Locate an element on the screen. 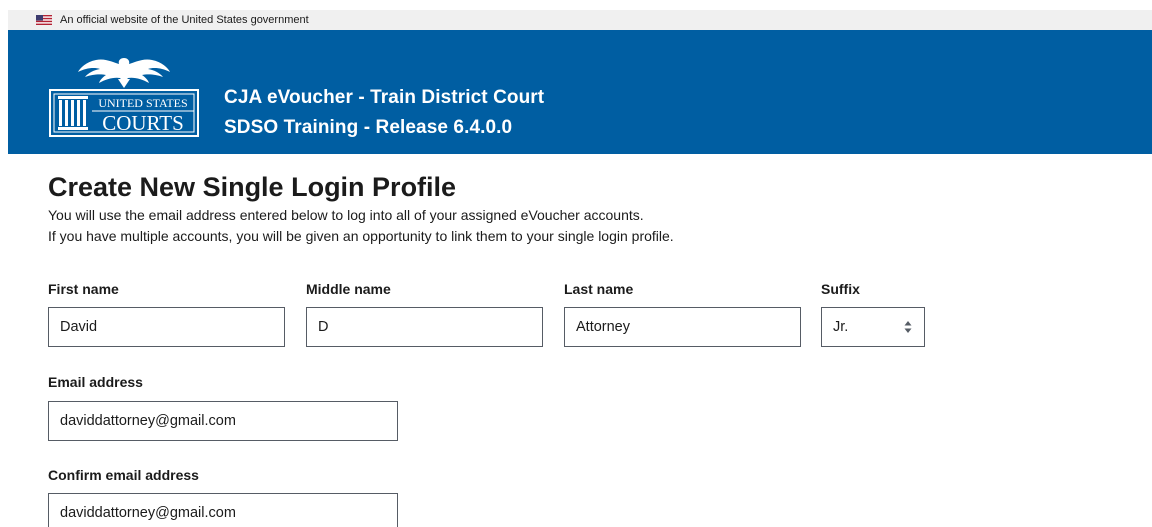 Image resolution: width=1152 pixels, height=527 pixels. us-courts-logo: UNITED STATES COURTS is located at coordinates (124, 96).